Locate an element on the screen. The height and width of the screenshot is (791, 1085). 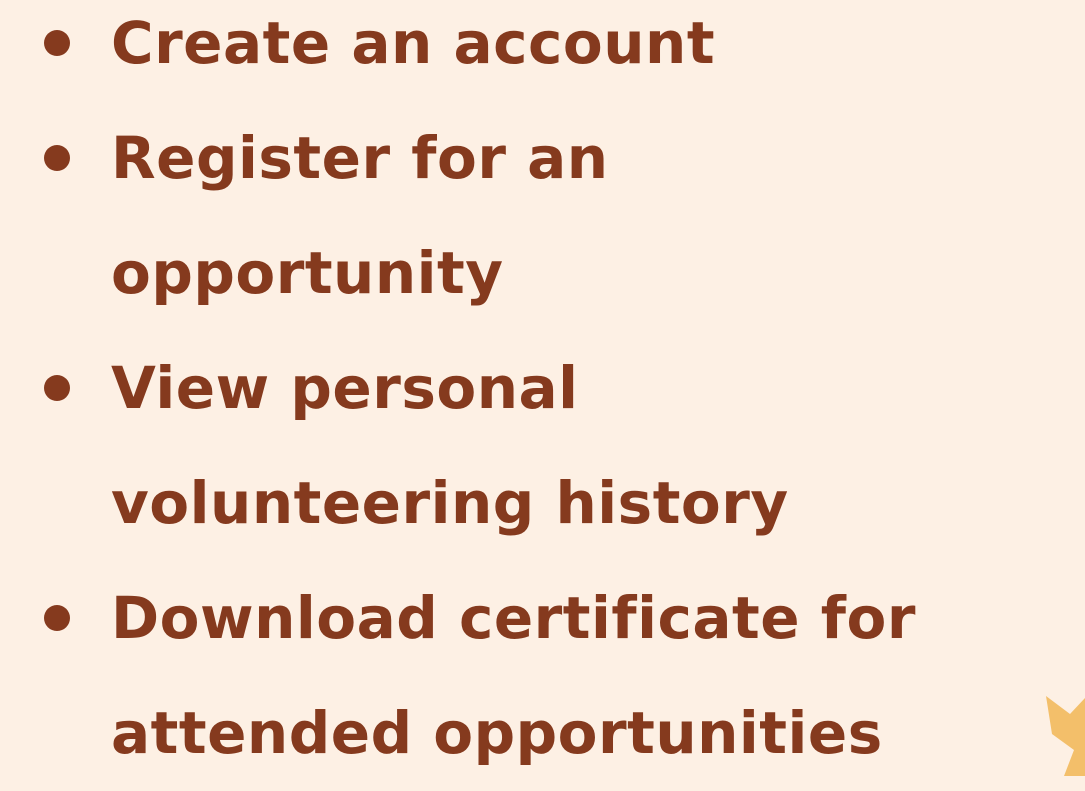
list-item-line: Register for an is located at coordinates (360, 158).